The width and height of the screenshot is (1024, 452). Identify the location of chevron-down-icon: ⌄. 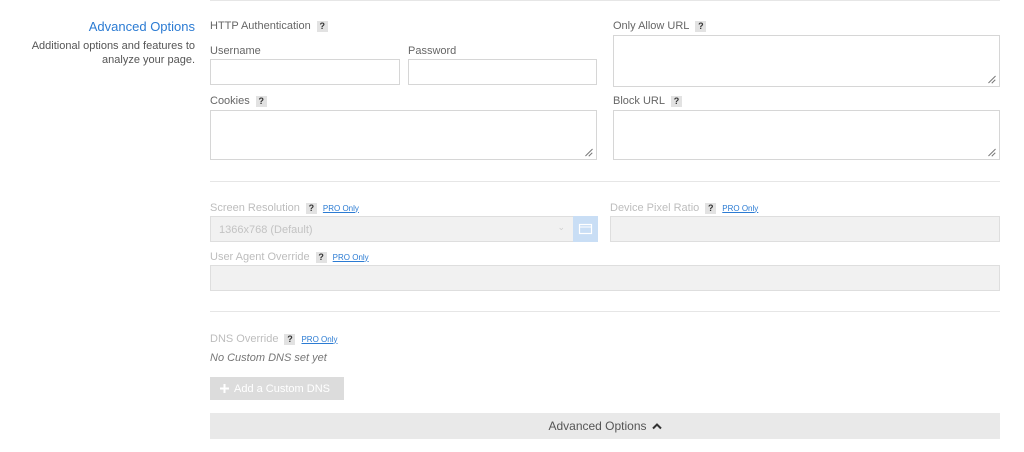
(561, 227).